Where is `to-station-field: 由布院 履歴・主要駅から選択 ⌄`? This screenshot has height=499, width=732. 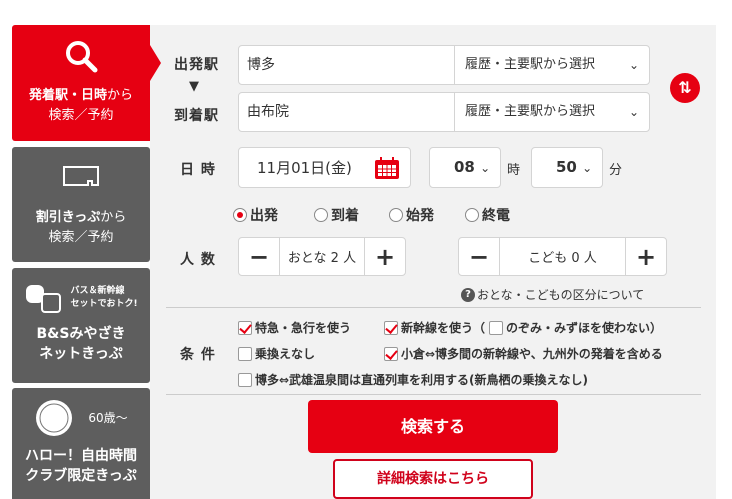 to-station-field: 由布院 履歴・主要駅から選択 ⌄ is located at coordinates (444, 112).